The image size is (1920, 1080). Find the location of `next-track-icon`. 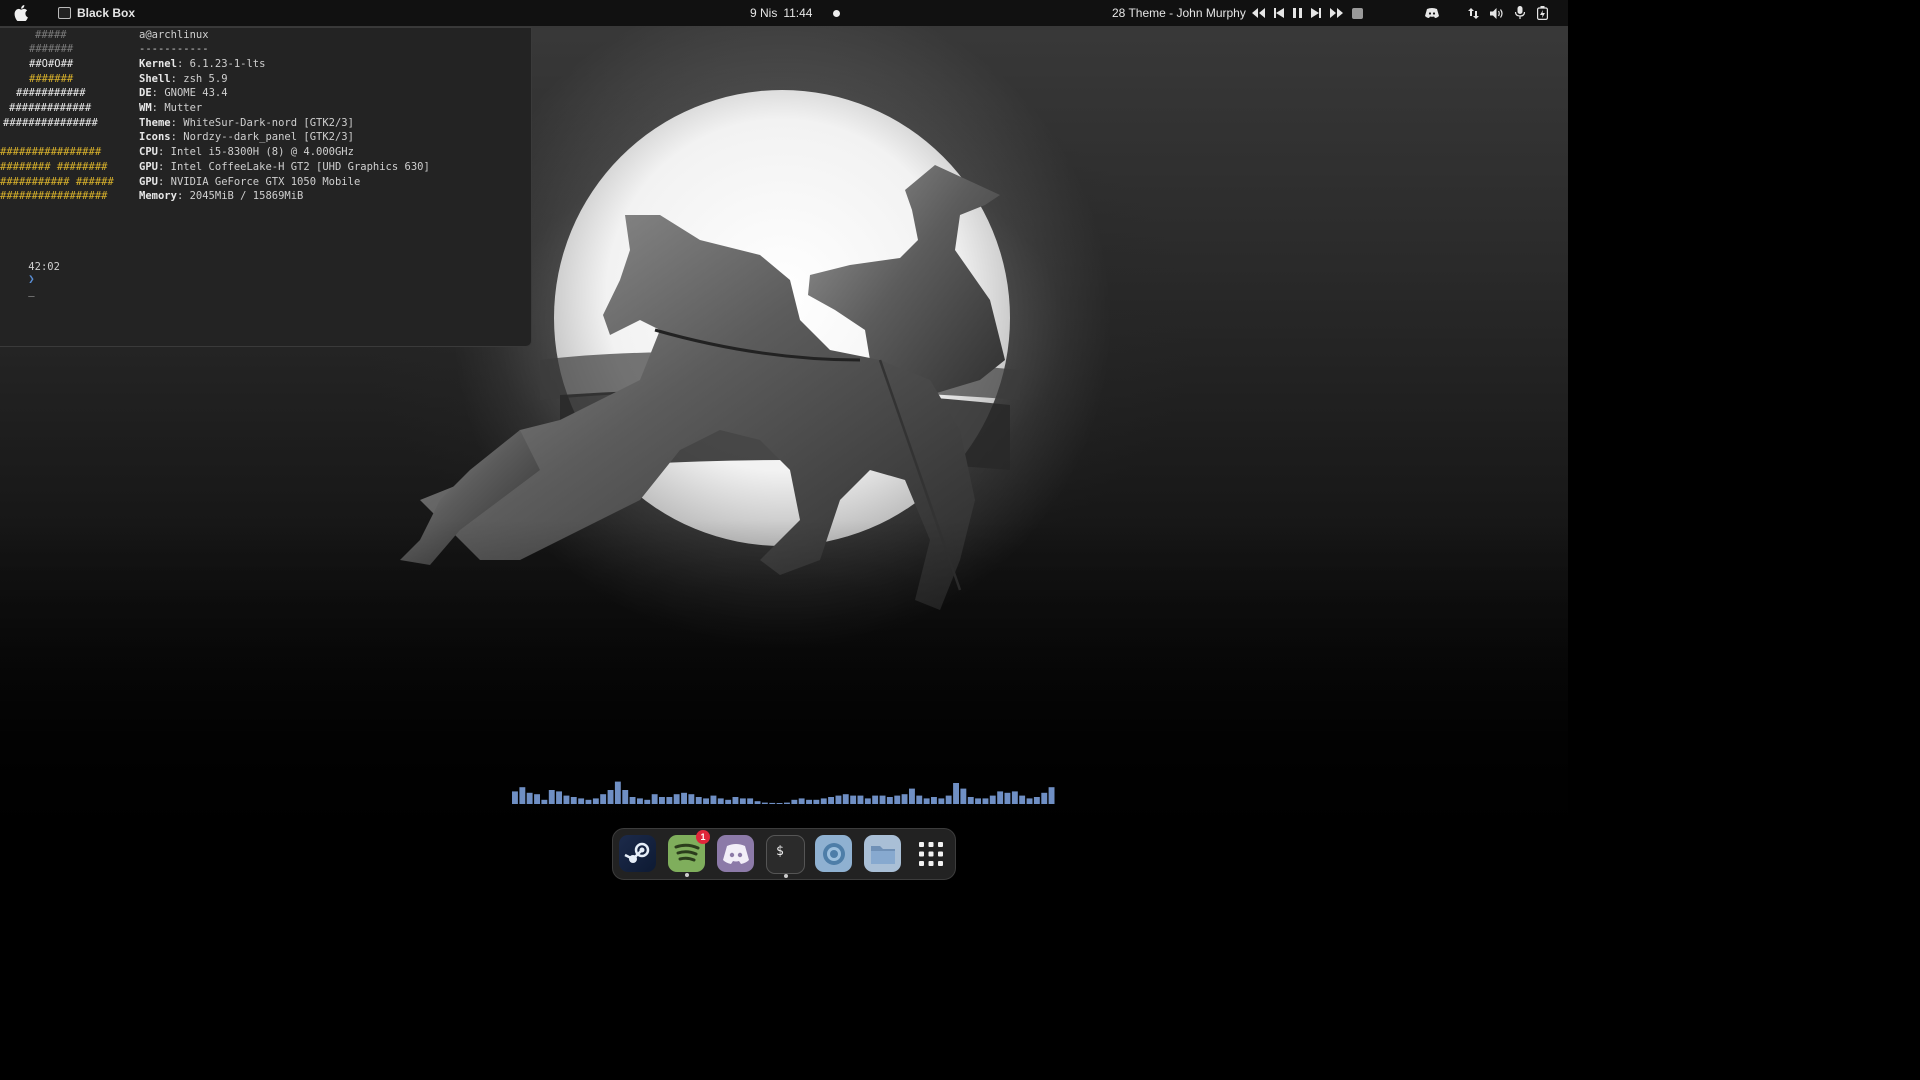

next-track-icon is located at coordinates (1316, 13).